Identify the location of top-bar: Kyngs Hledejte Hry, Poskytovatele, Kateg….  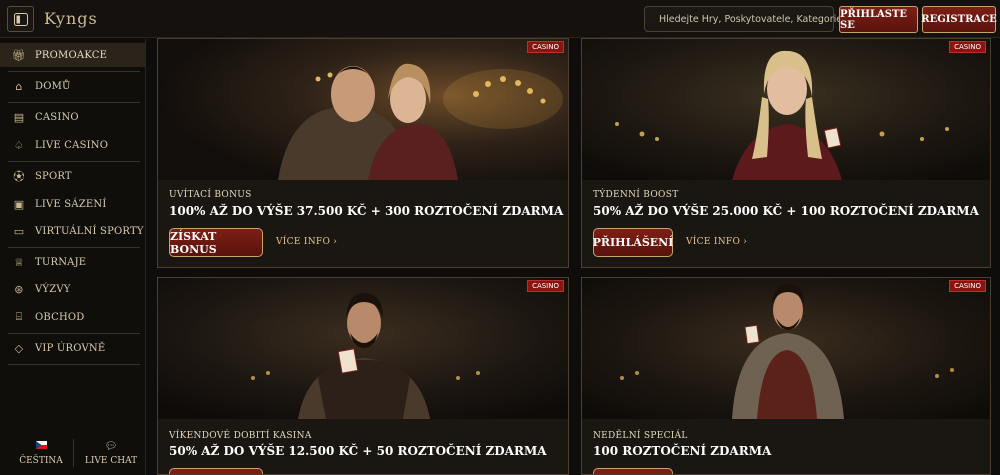
(500, 19).